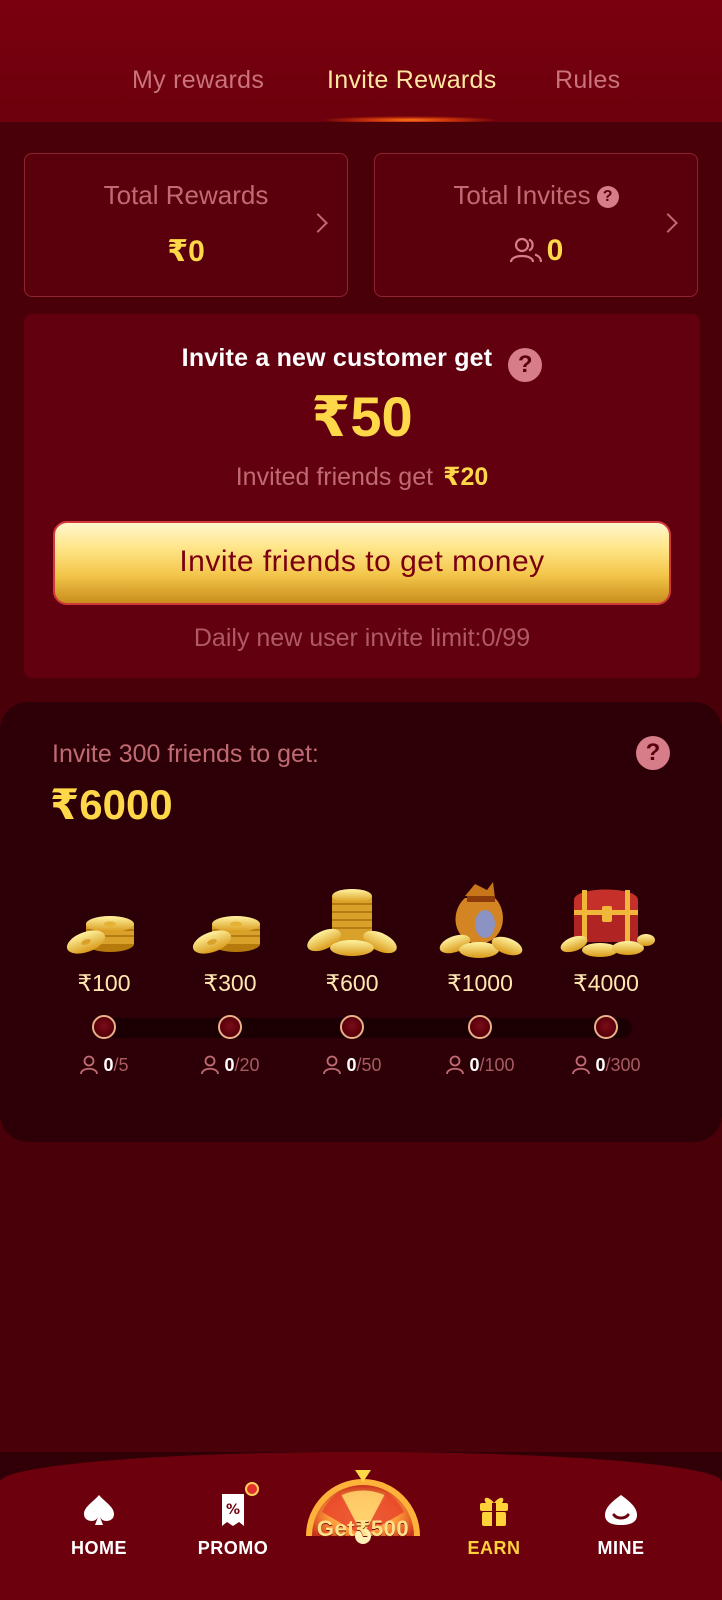 This screenshot has width=722, height=1600. I want to click on lucky-wheel-icon, so click(363, 1507).